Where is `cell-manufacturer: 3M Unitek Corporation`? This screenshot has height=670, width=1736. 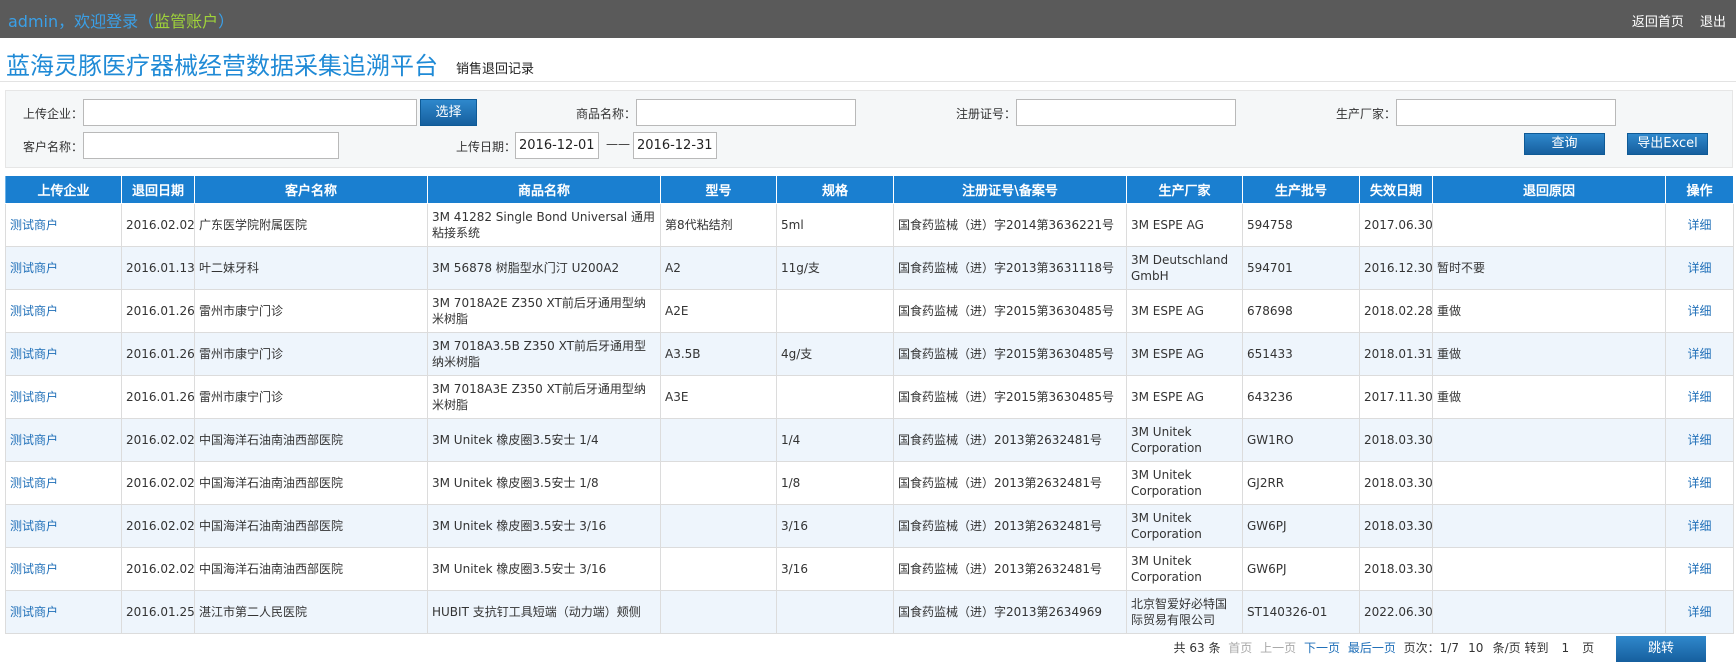
cell-manufacturer: 3M Unitek Corporation is located at coordinates (1184, 483).